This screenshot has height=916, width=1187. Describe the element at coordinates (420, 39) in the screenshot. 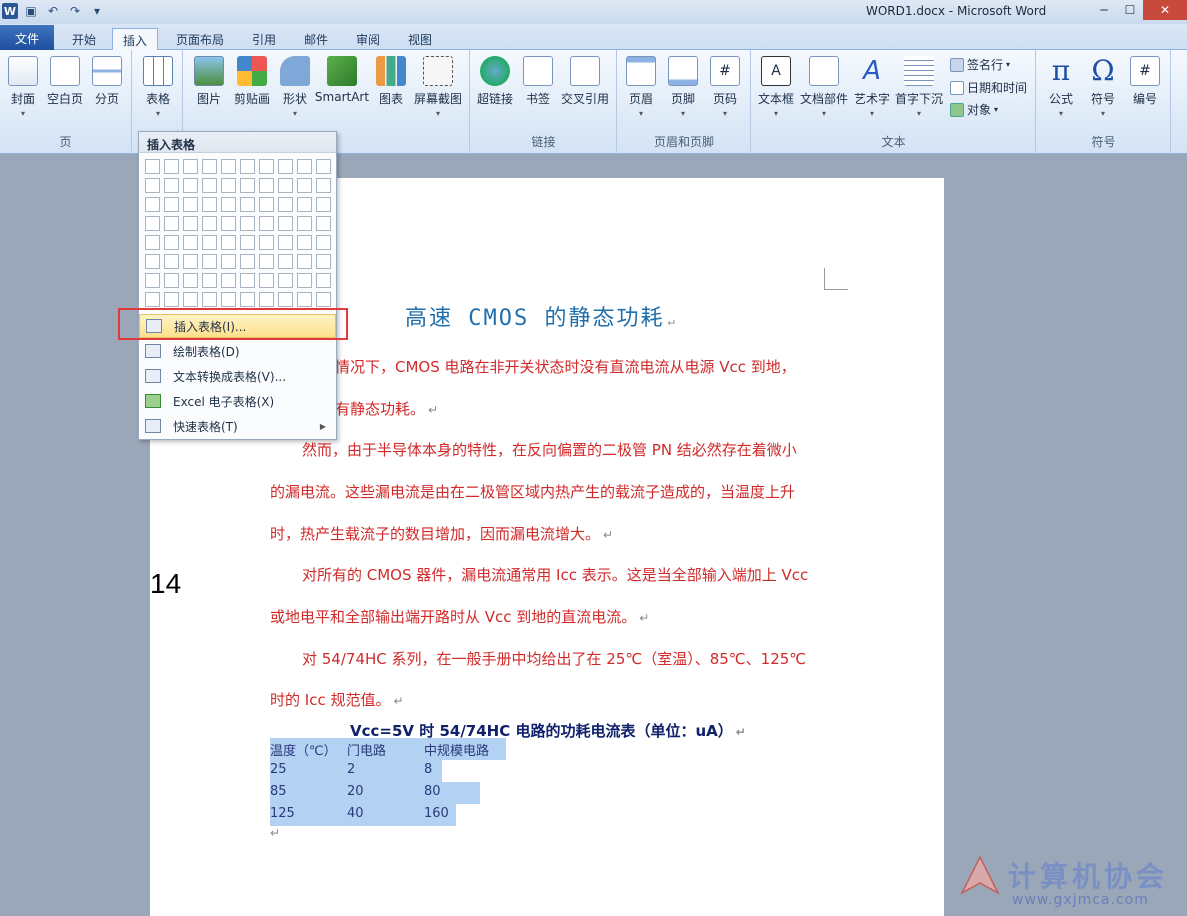

I see `tab-view: 视图` at that location.